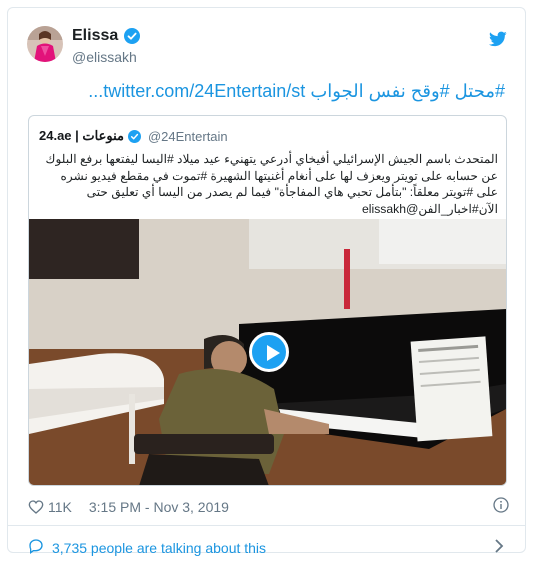  What do you see at coordinates (498, 39) in the screenshot?
I see `twitter-bird-icon` at bounding box center [498, 39].